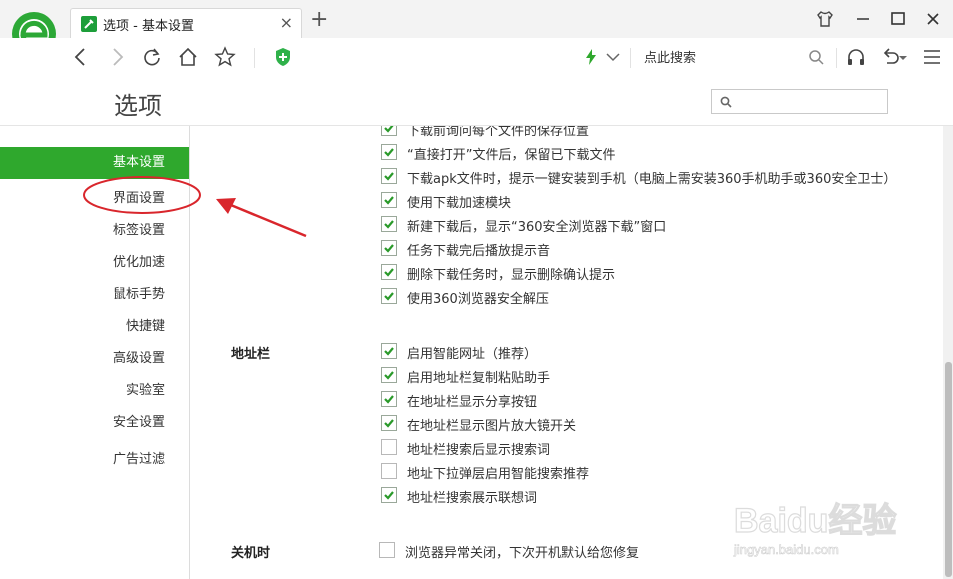 Image resolution: width=953 pixels, height=579 pixels. I want to click on option-label: 新建下载后，显示“360安全浏览器下载”窗口, so click(537, 227).